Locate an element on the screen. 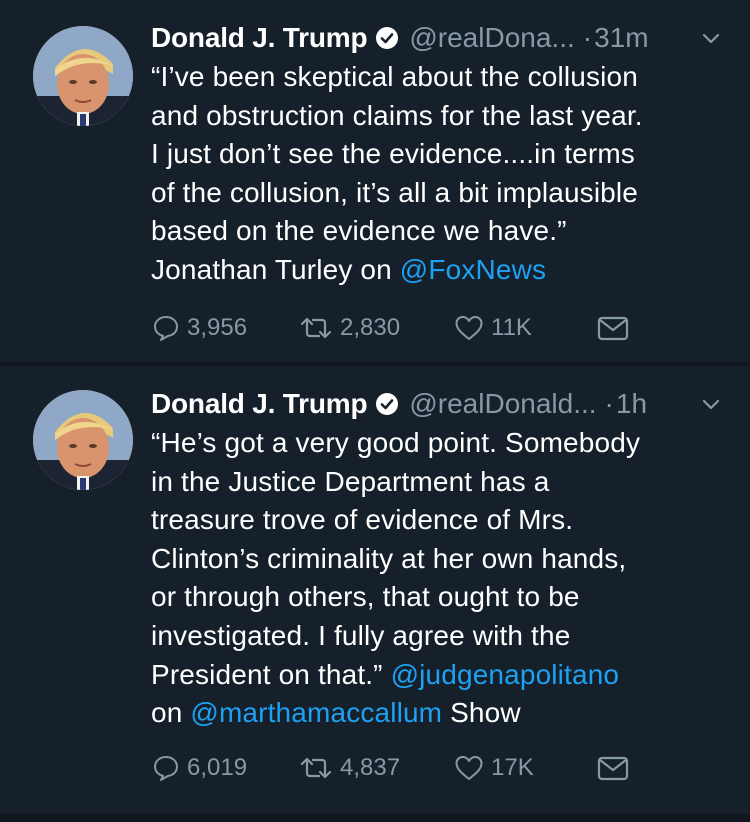  tweet-text-line: treasure trove of evidence of Mrs. is located at coordinates (362, 520).